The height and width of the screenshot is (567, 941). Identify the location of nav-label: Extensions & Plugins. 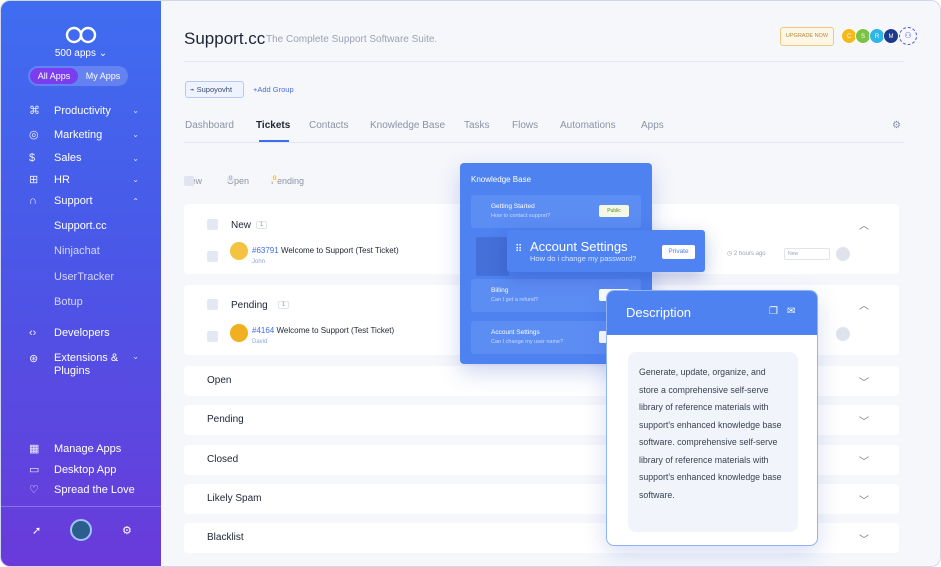
(86, 364).